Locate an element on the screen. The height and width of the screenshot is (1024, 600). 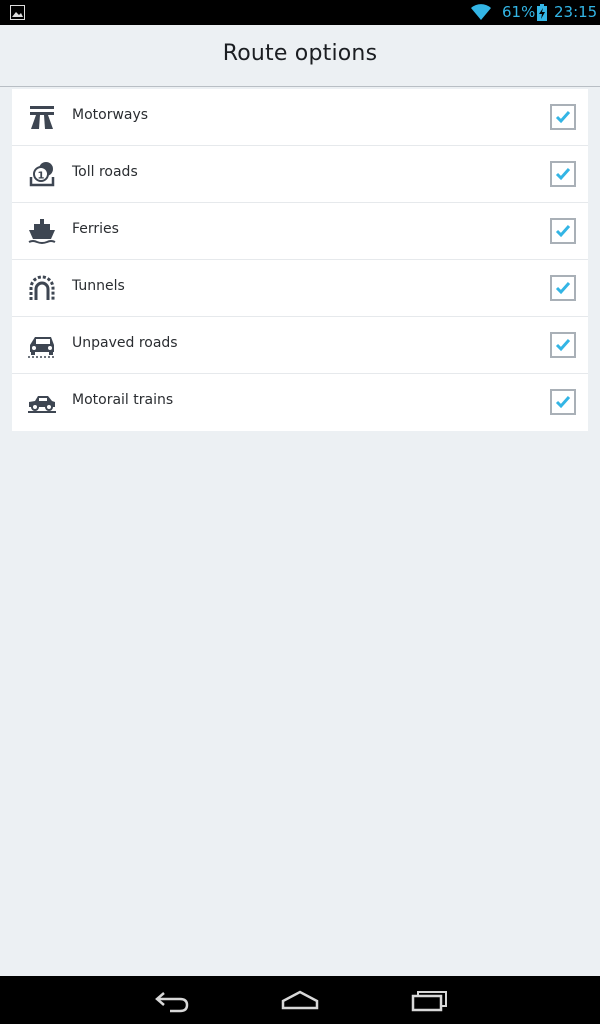
page-title: Route options is located at coordinates (300, 53).